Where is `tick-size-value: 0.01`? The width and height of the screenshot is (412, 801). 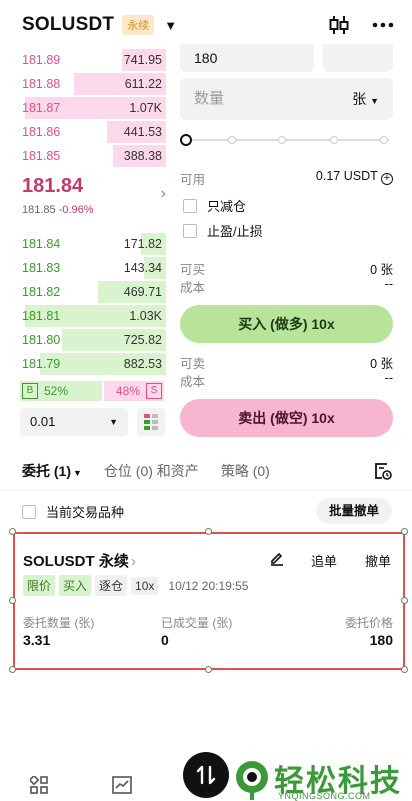 tick-size-value: 0.01 is located at coordinates (43, 421).